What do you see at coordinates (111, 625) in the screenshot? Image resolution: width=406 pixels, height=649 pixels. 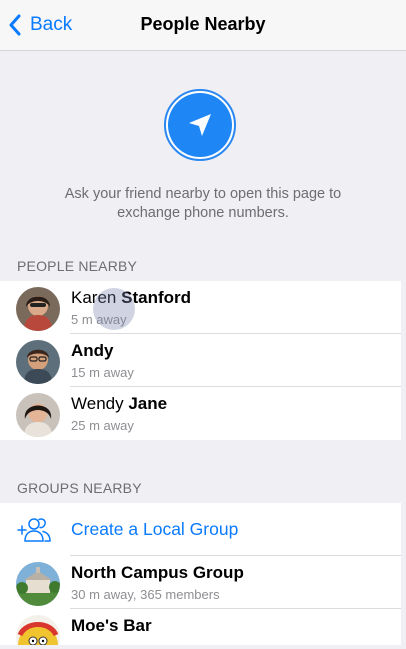 I see `group-name: Moe's Bar` at bounding box center [111, 625].